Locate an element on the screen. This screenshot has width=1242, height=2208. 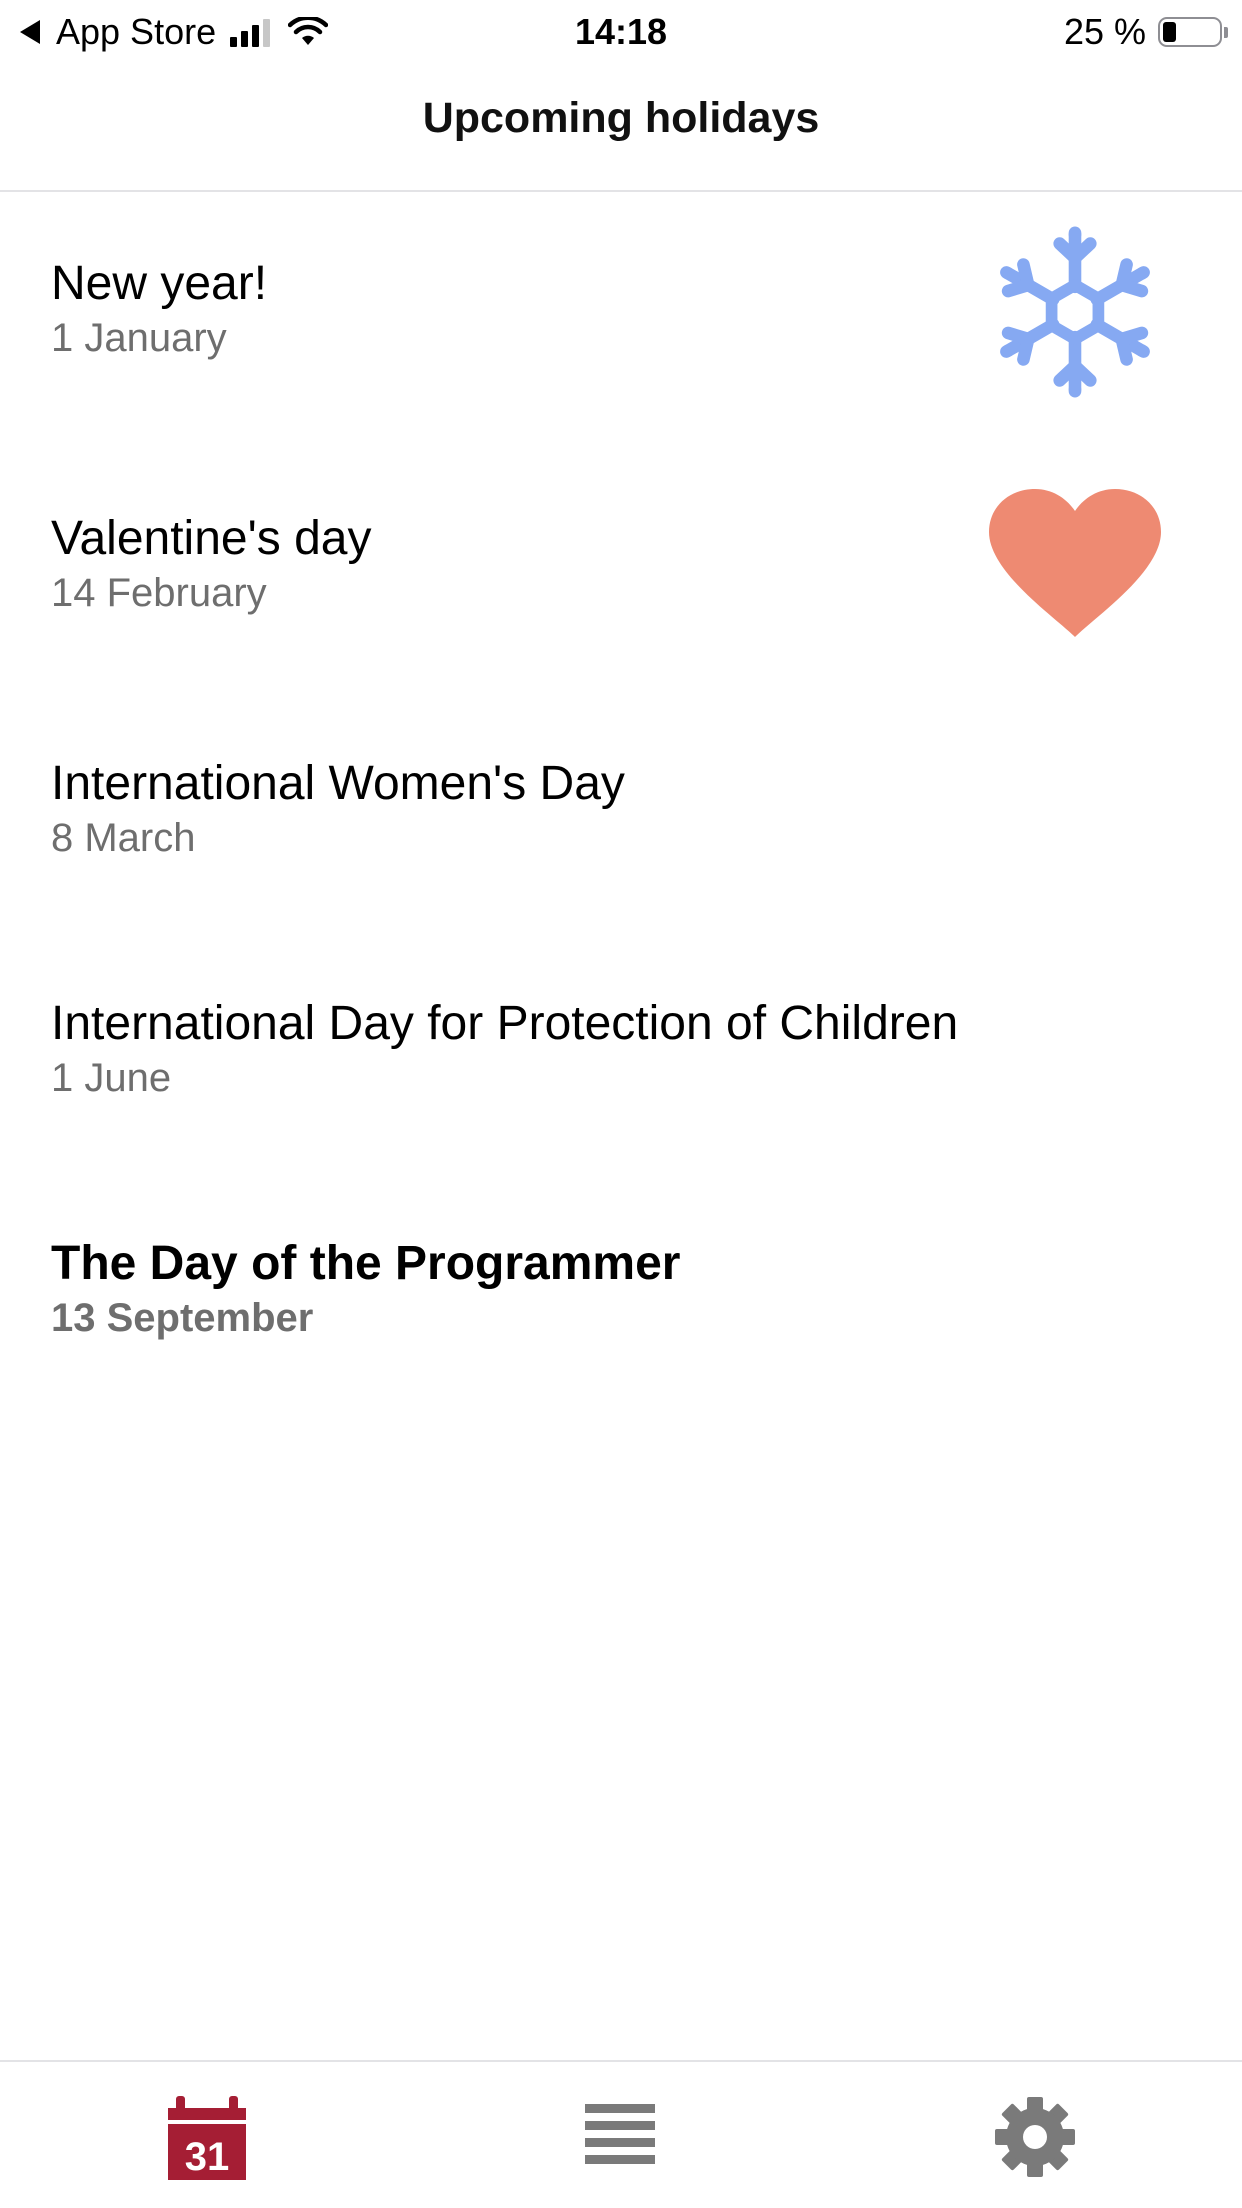
holiday-date: 13 September is located at coordinates (182, 1318).